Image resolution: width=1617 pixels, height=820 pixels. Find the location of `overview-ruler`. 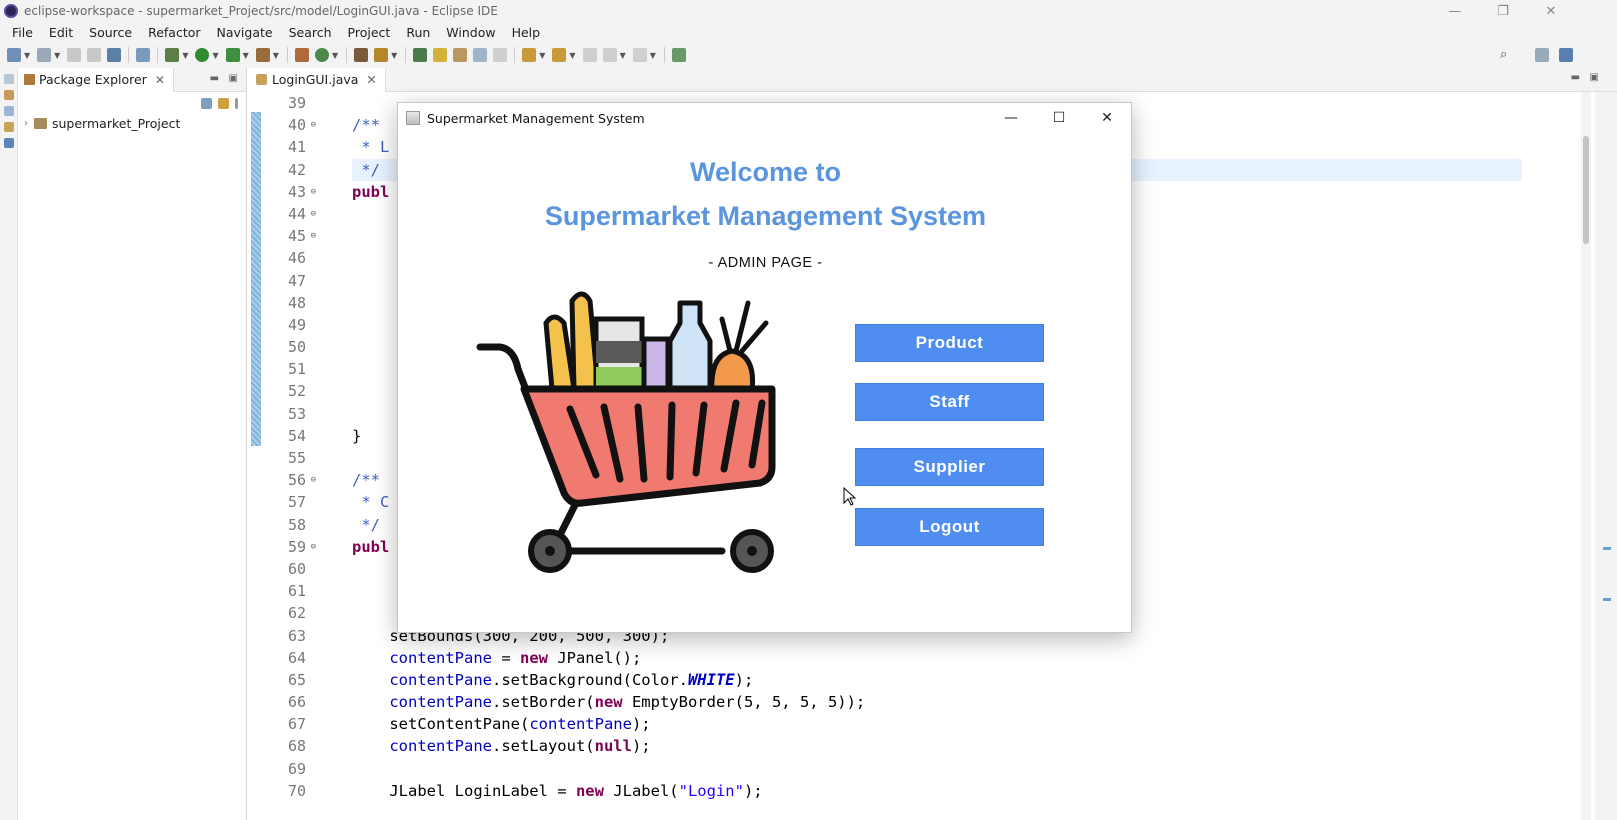

overview-ruler is located at coordinates (1606, 456).